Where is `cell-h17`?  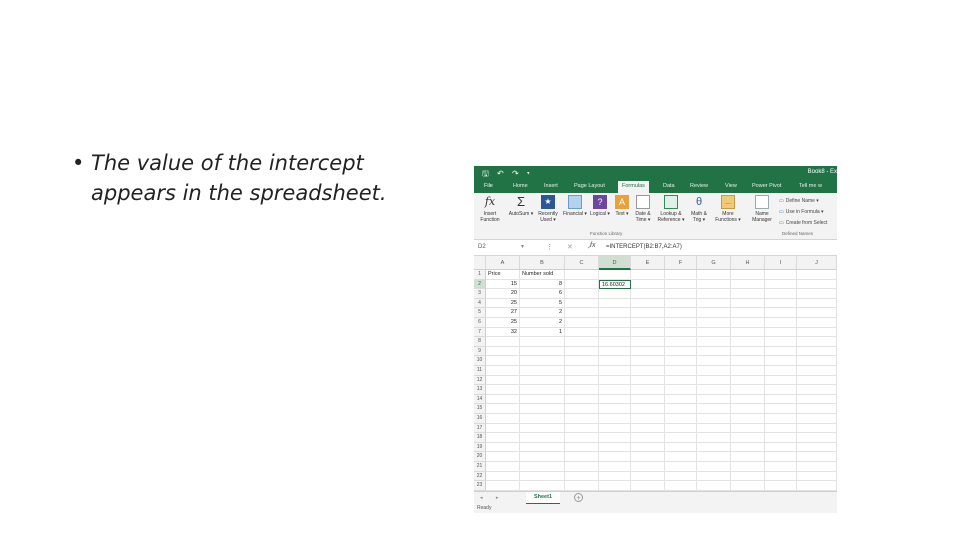
cell-h17 is located at coordinates (748, 428).